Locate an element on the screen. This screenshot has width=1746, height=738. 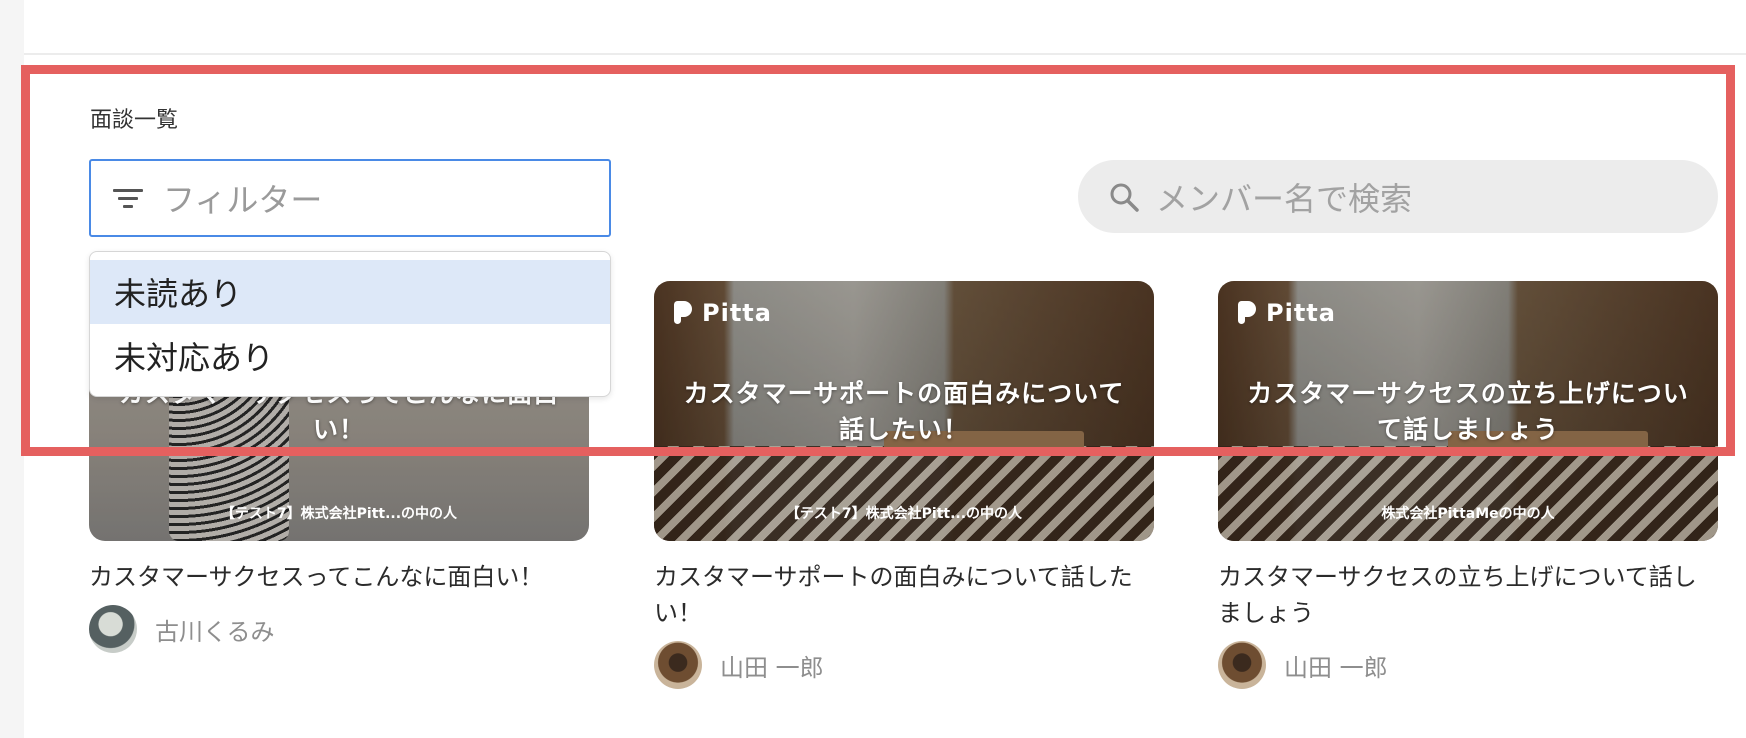
card-title: カスタマーサクセスの立ち上げについて話しましょう is located at coordinates (1468, 595).